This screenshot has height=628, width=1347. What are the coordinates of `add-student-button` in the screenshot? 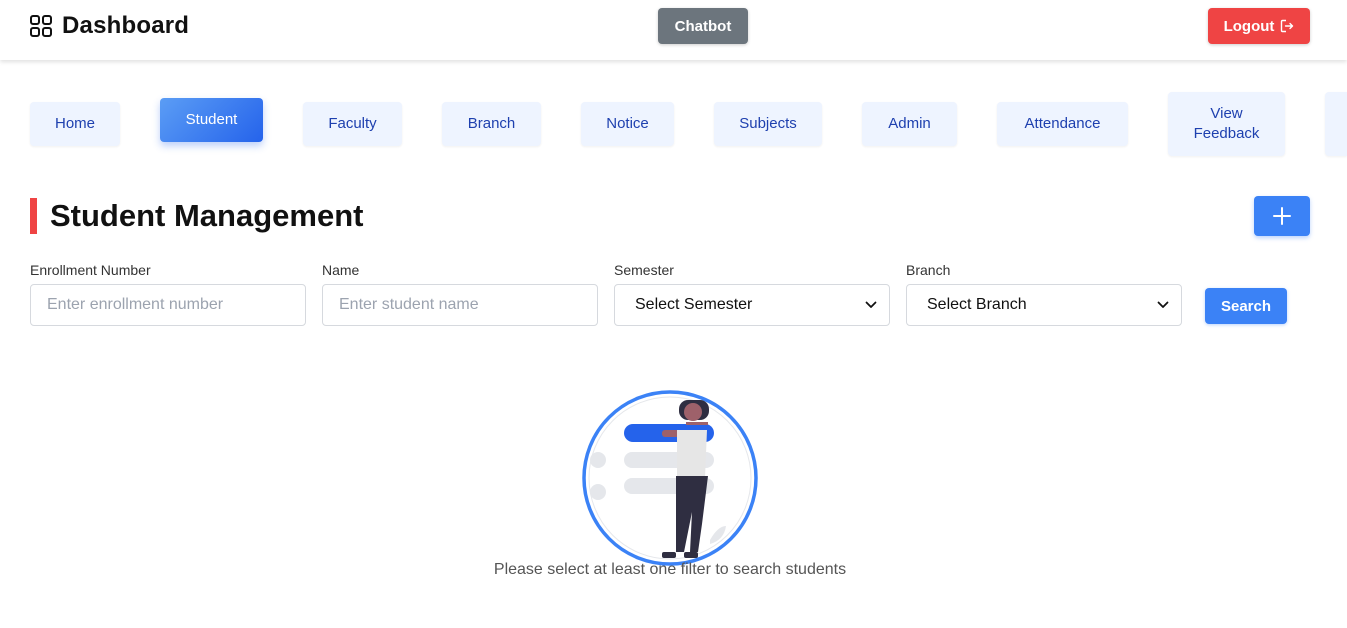 It's located at (1282, 216).